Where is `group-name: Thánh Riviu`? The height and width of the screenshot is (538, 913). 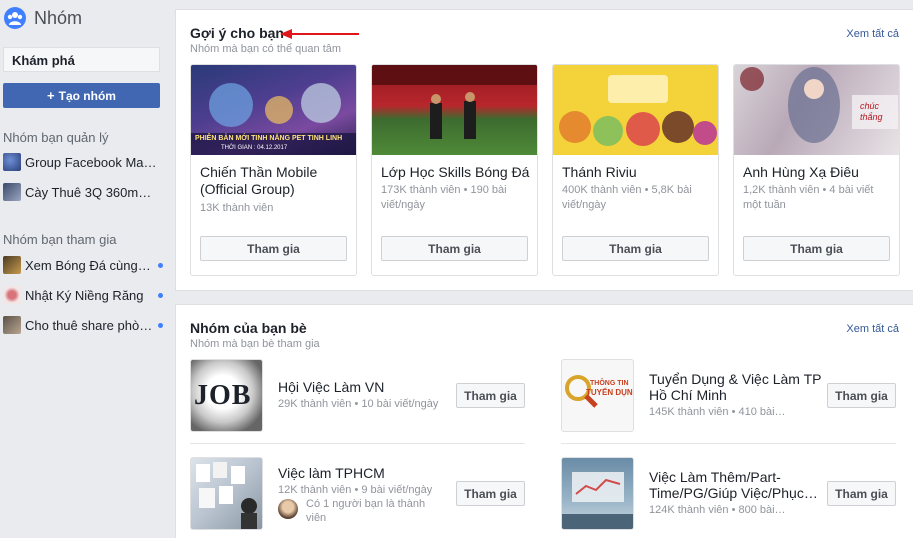 group-name: Thánh Riviu is located at coordinates (637, 172).